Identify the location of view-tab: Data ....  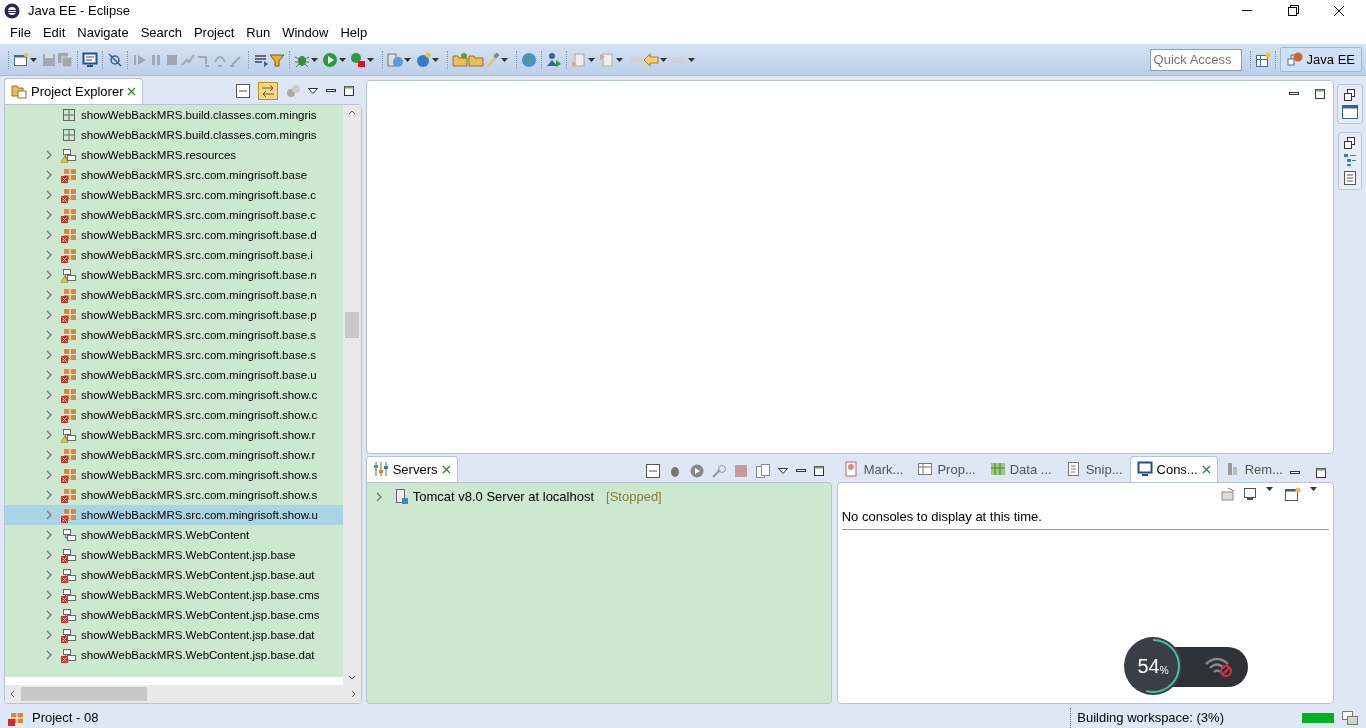
(1020, 468).